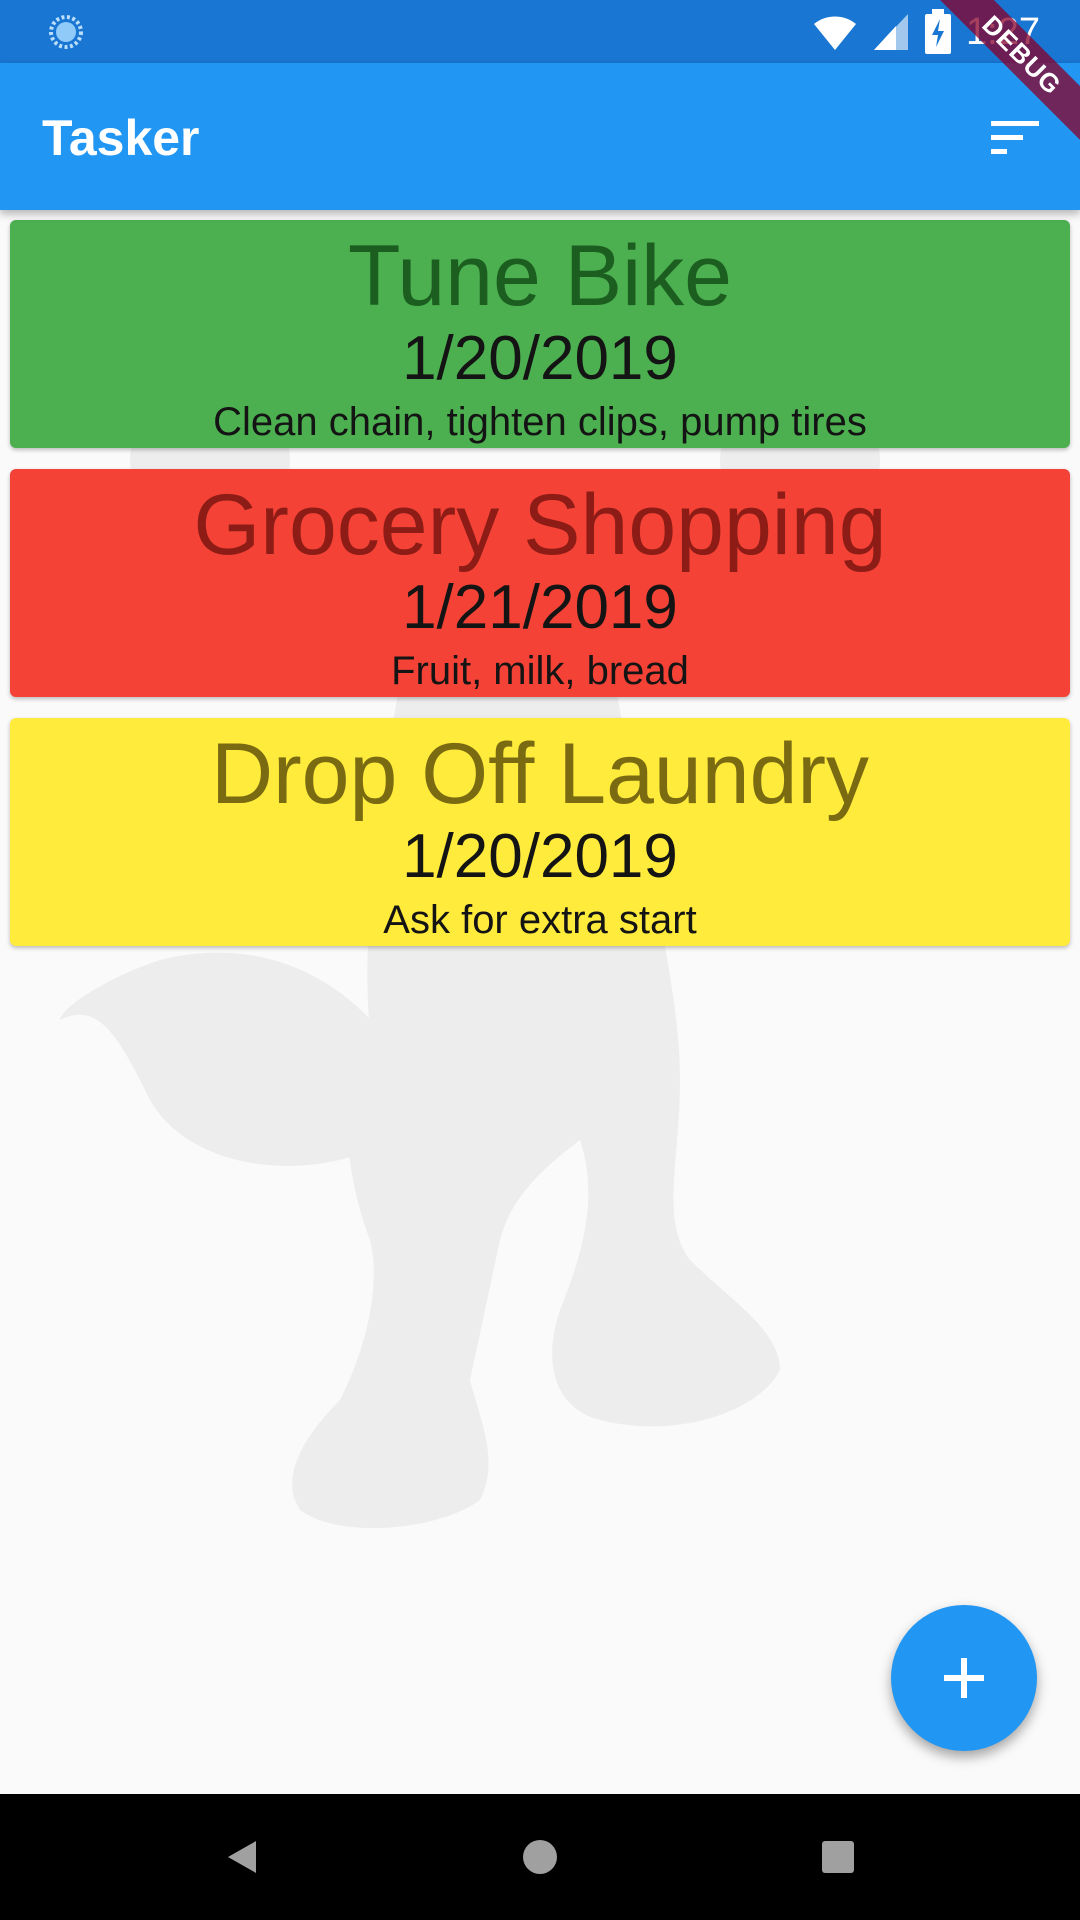 Image resolution: width=1080 pixels, height=1920 pixels. Describe the element at coordinates (540, 31) in the screenshot. I see `status-bar: 1:27` at that location.